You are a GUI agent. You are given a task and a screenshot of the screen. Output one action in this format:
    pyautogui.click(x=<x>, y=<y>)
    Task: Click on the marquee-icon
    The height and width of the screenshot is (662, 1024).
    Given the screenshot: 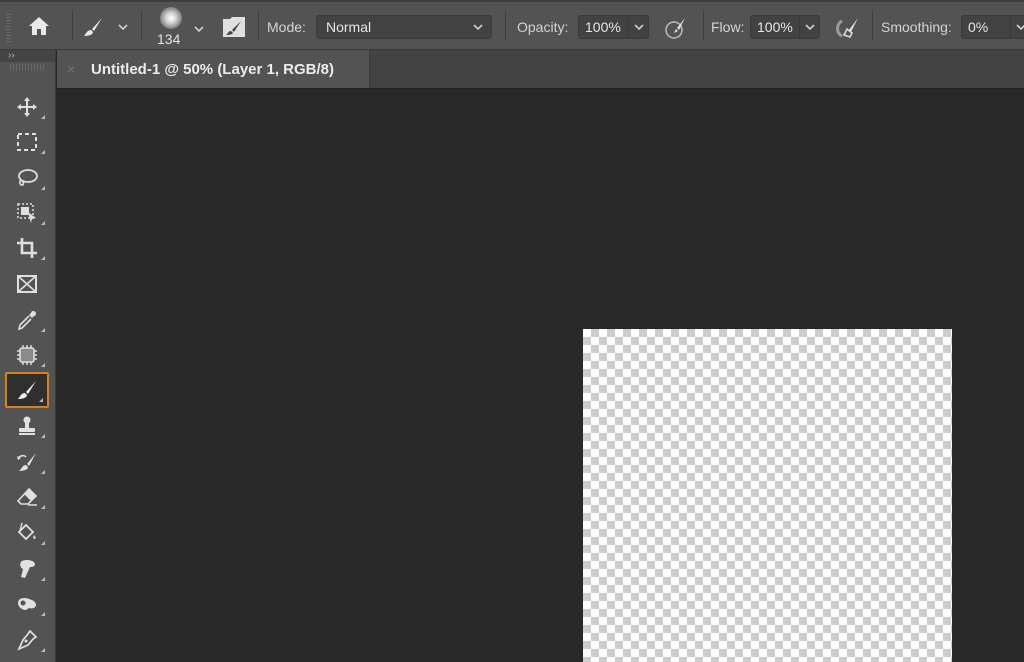 What is the action you would take?
    pyautogui.click(x=27, y=142)
    